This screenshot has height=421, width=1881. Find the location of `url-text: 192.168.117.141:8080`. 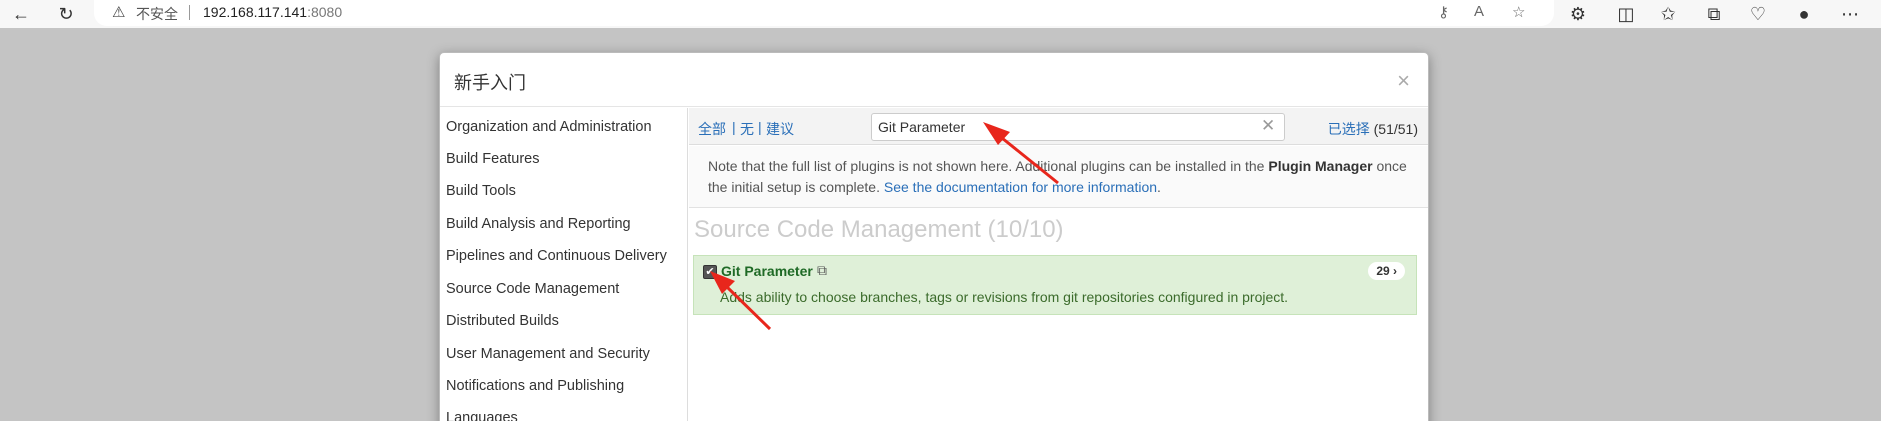

url-text: 192.168.117.141:8080 is located at coordinates (272, 12).